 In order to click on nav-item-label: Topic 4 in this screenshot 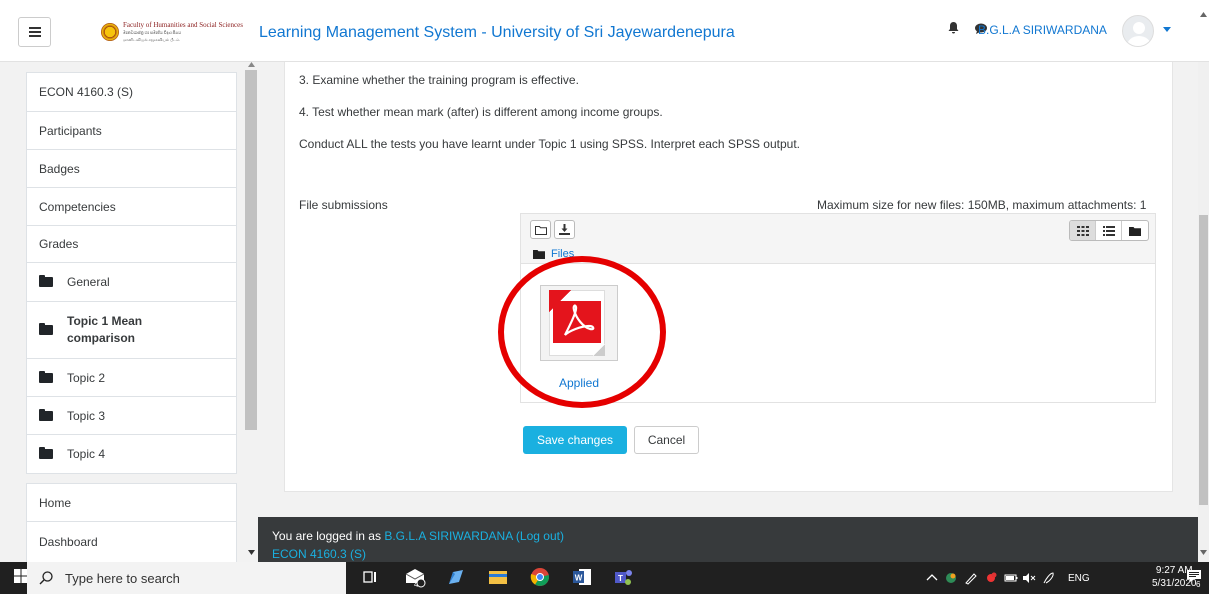, I will do `click(86, 454)`.